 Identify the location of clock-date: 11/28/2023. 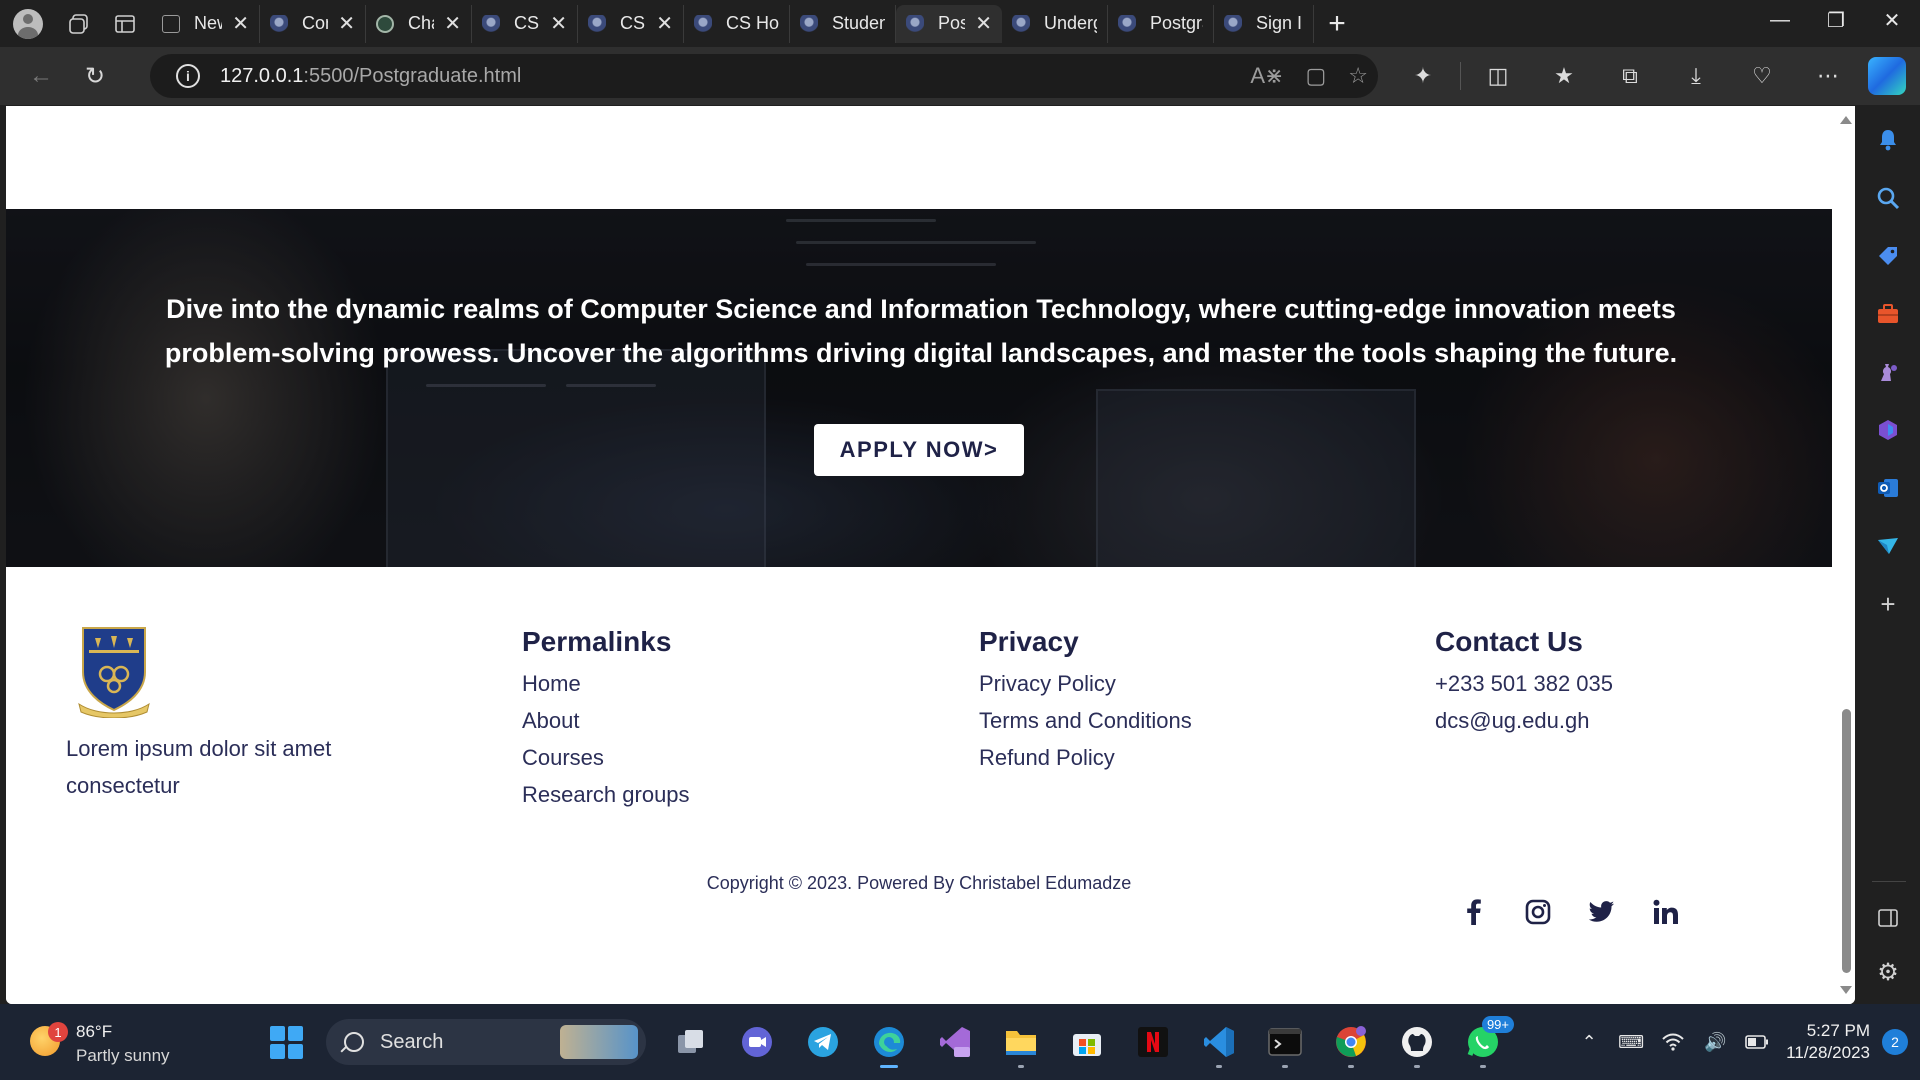
(1828, 1052).